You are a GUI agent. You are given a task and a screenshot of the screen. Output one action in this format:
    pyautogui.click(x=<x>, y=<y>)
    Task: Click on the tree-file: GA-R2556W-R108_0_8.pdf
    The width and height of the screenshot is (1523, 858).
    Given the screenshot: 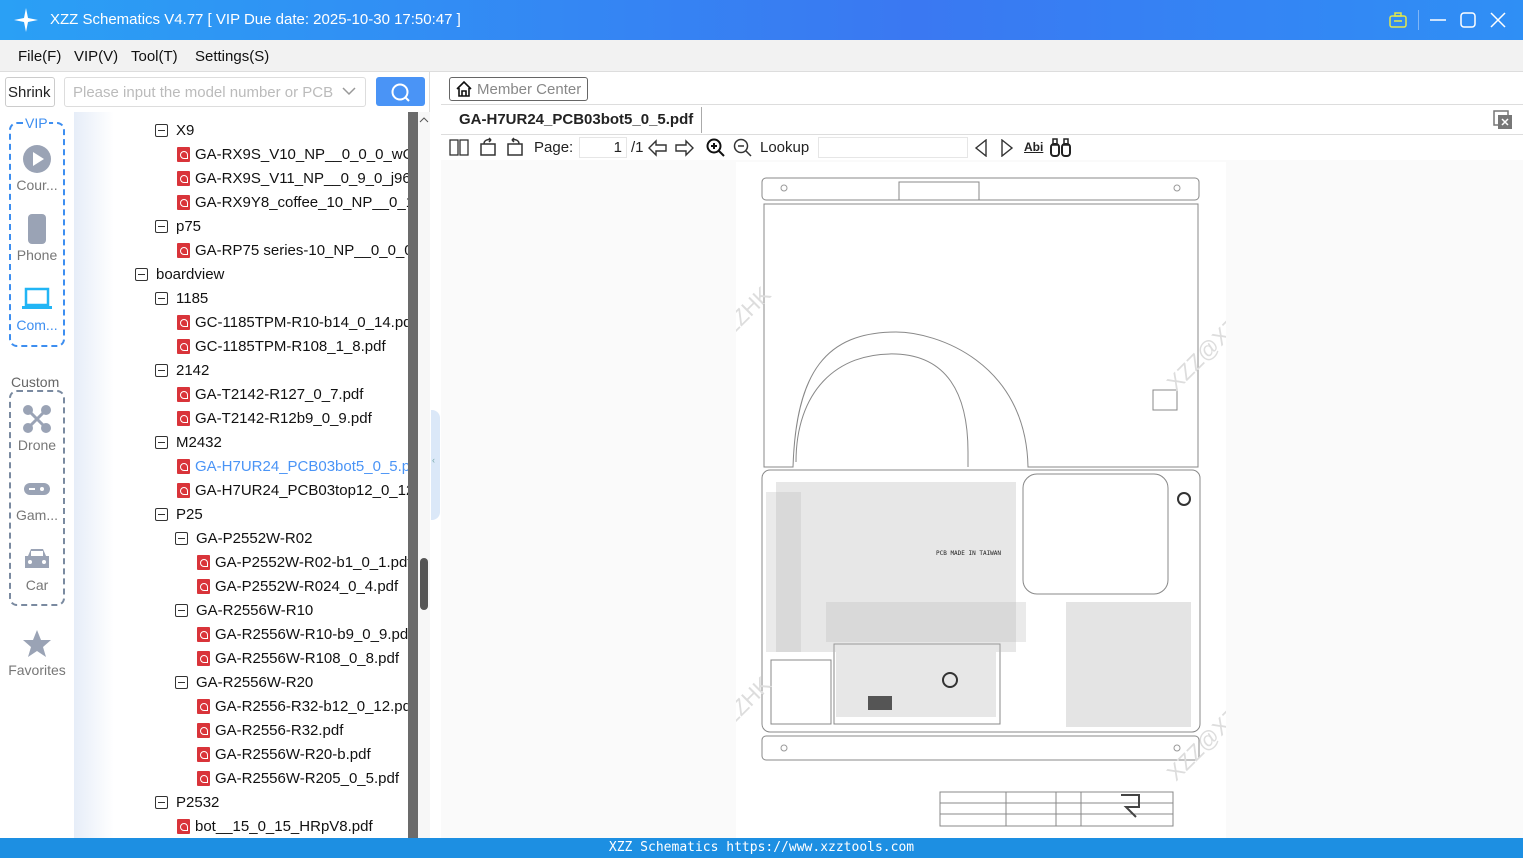 What is the action you would take?
    pyautogui.click(x=298, y=658)
    